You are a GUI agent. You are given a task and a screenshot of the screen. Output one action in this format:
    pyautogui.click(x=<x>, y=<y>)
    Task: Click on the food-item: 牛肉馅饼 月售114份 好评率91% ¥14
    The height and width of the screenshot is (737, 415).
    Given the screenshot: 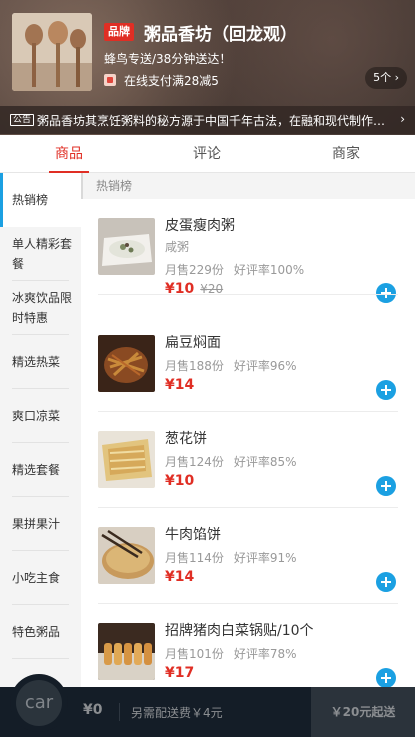 What is the action you would take?
    pyautogui.click(x=248, y=556)
    